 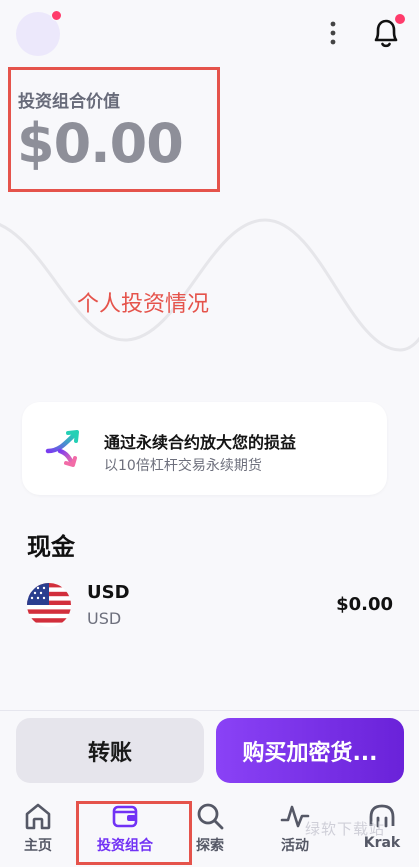 What do you see at coordinates (400, 19) in the screenshot?
I see `notification-dot` at bounding box center [400, 19].